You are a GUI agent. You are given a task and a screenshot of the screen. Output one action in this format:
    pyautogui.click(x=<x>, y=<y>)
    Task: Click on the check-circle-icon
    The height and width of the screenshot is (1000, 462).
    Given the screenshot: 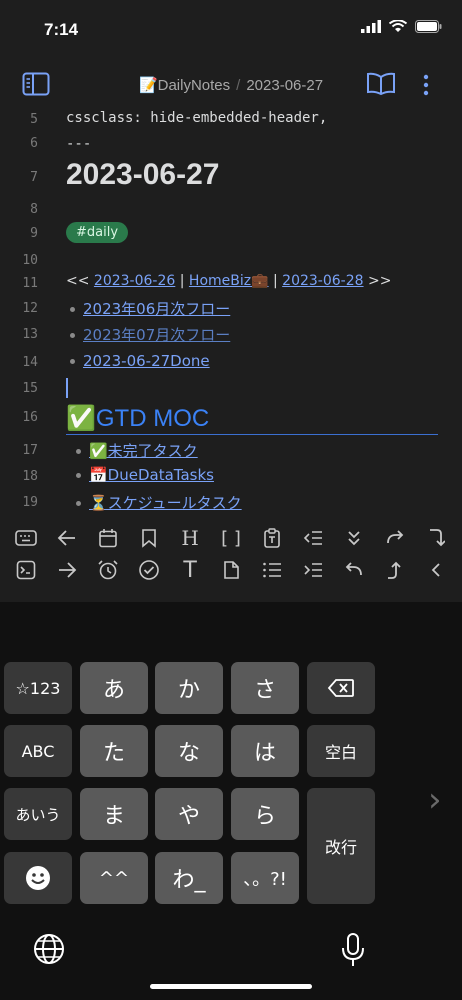 What is the action you would take?
    pyautogui.click(x=149, y=570)
    